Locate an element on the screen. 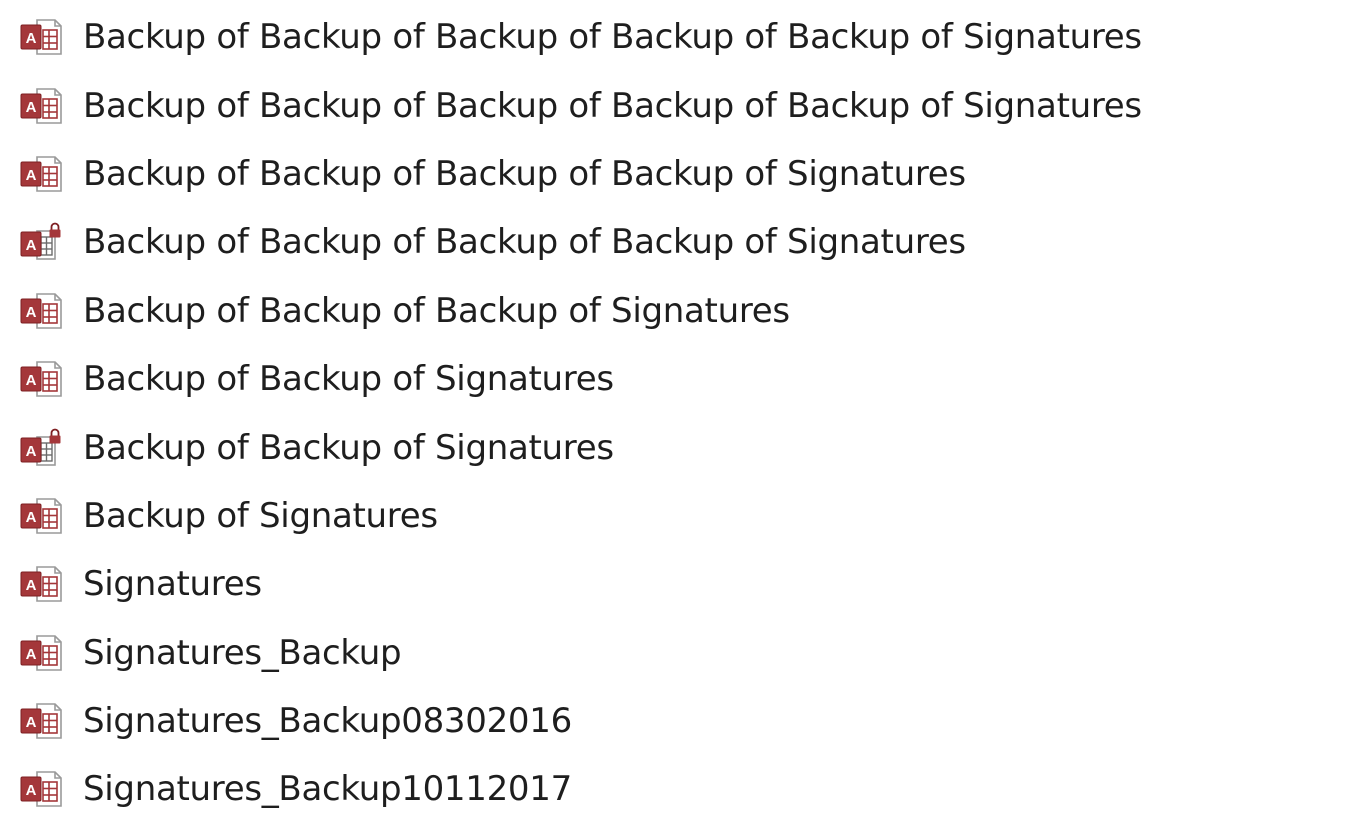 The width and height of the screenshot is (1371, 824). file-item: Backup of Backup of Backup of Signatures is located at coordinates (685, 311).